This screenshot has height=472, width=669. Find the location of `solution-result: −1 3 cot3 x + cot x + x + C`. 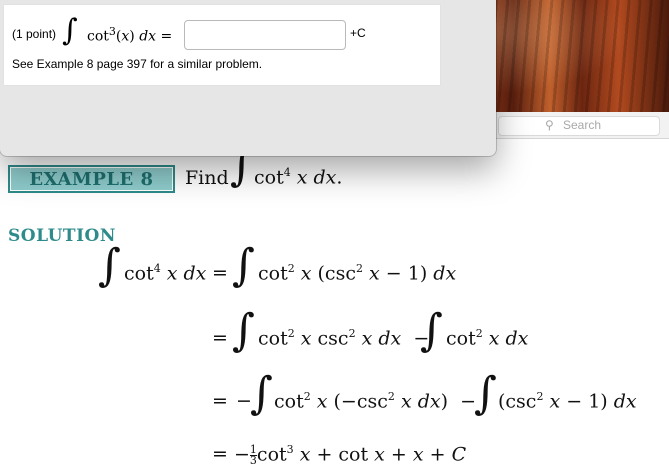

solution-result: −1 3 cot3 x + cot x + x + C is located at coordinates (350, 454).